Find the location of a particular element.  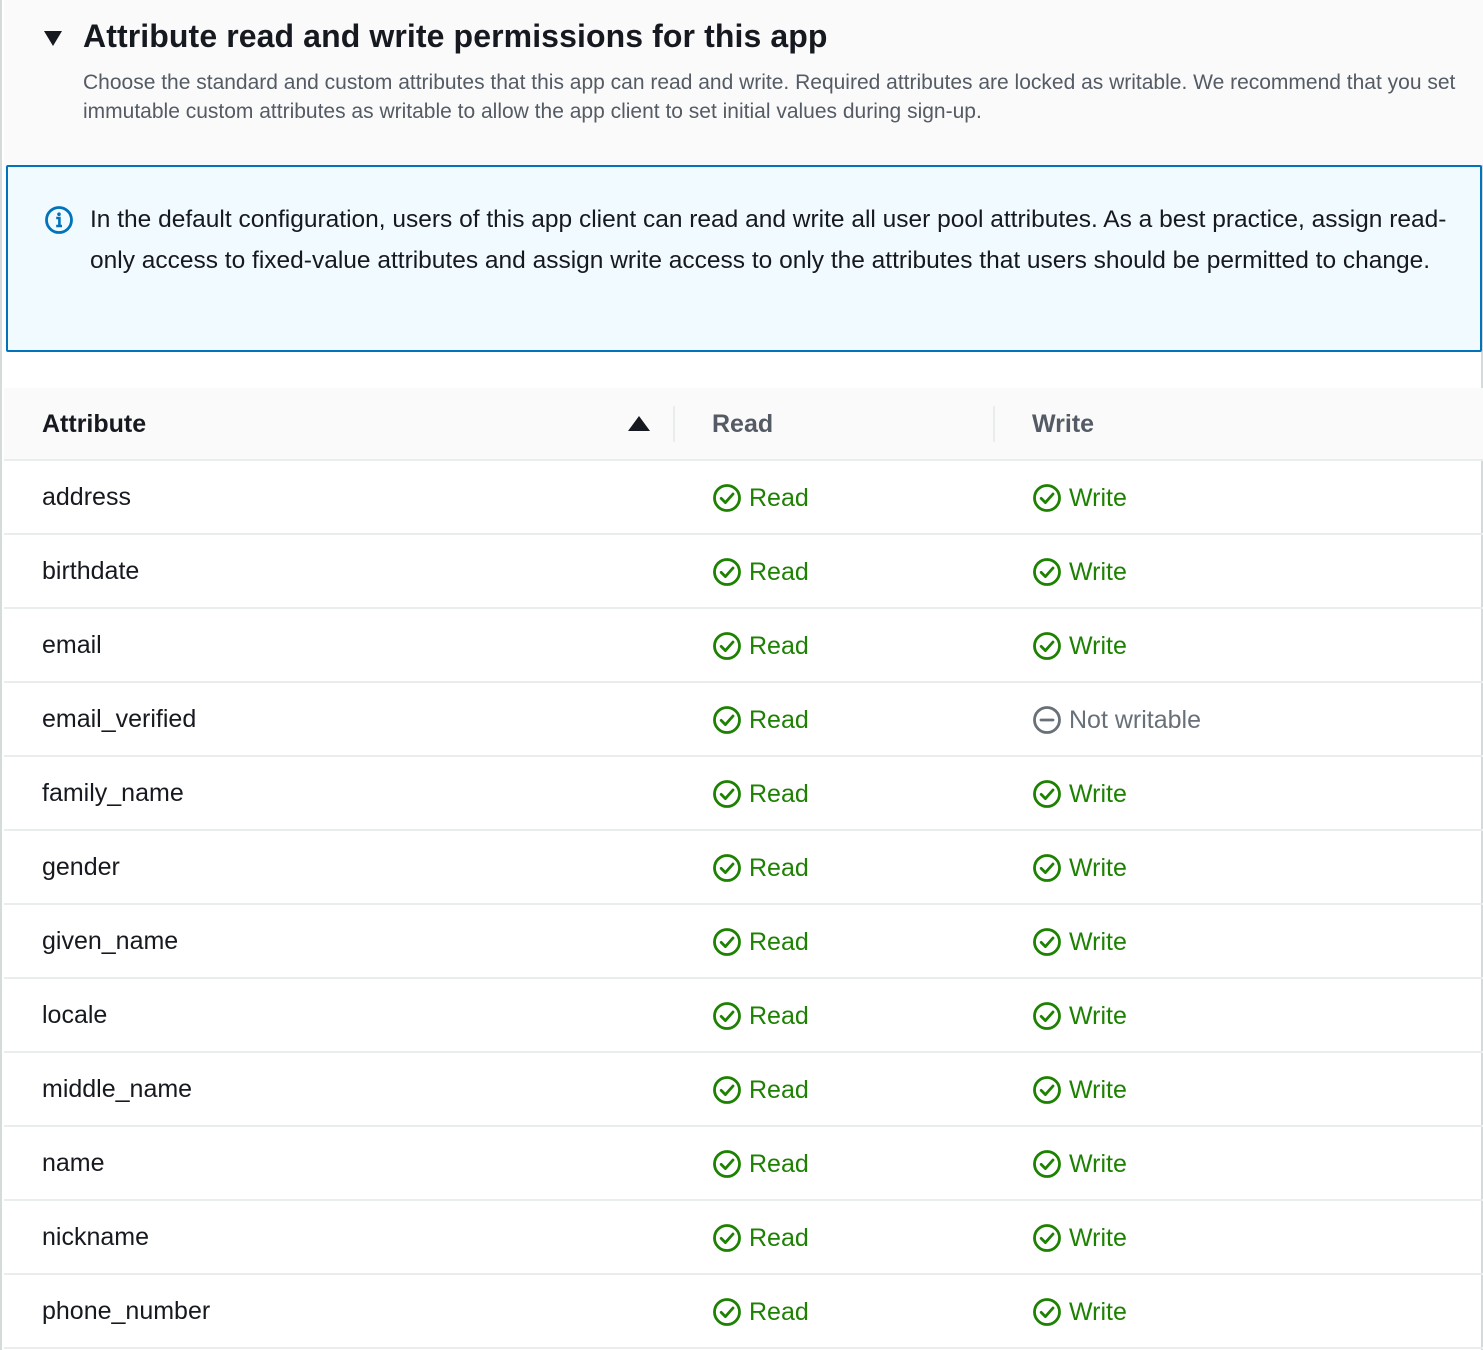

column-header-attribute: Attribute is located at coordinates (94, 424).